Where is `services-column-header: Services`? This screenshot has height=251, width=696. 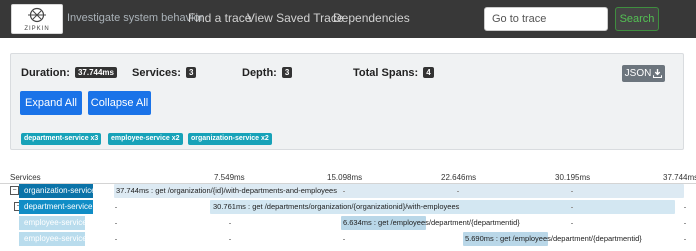 services-column-header: Services is located at coordinates (25, 177).